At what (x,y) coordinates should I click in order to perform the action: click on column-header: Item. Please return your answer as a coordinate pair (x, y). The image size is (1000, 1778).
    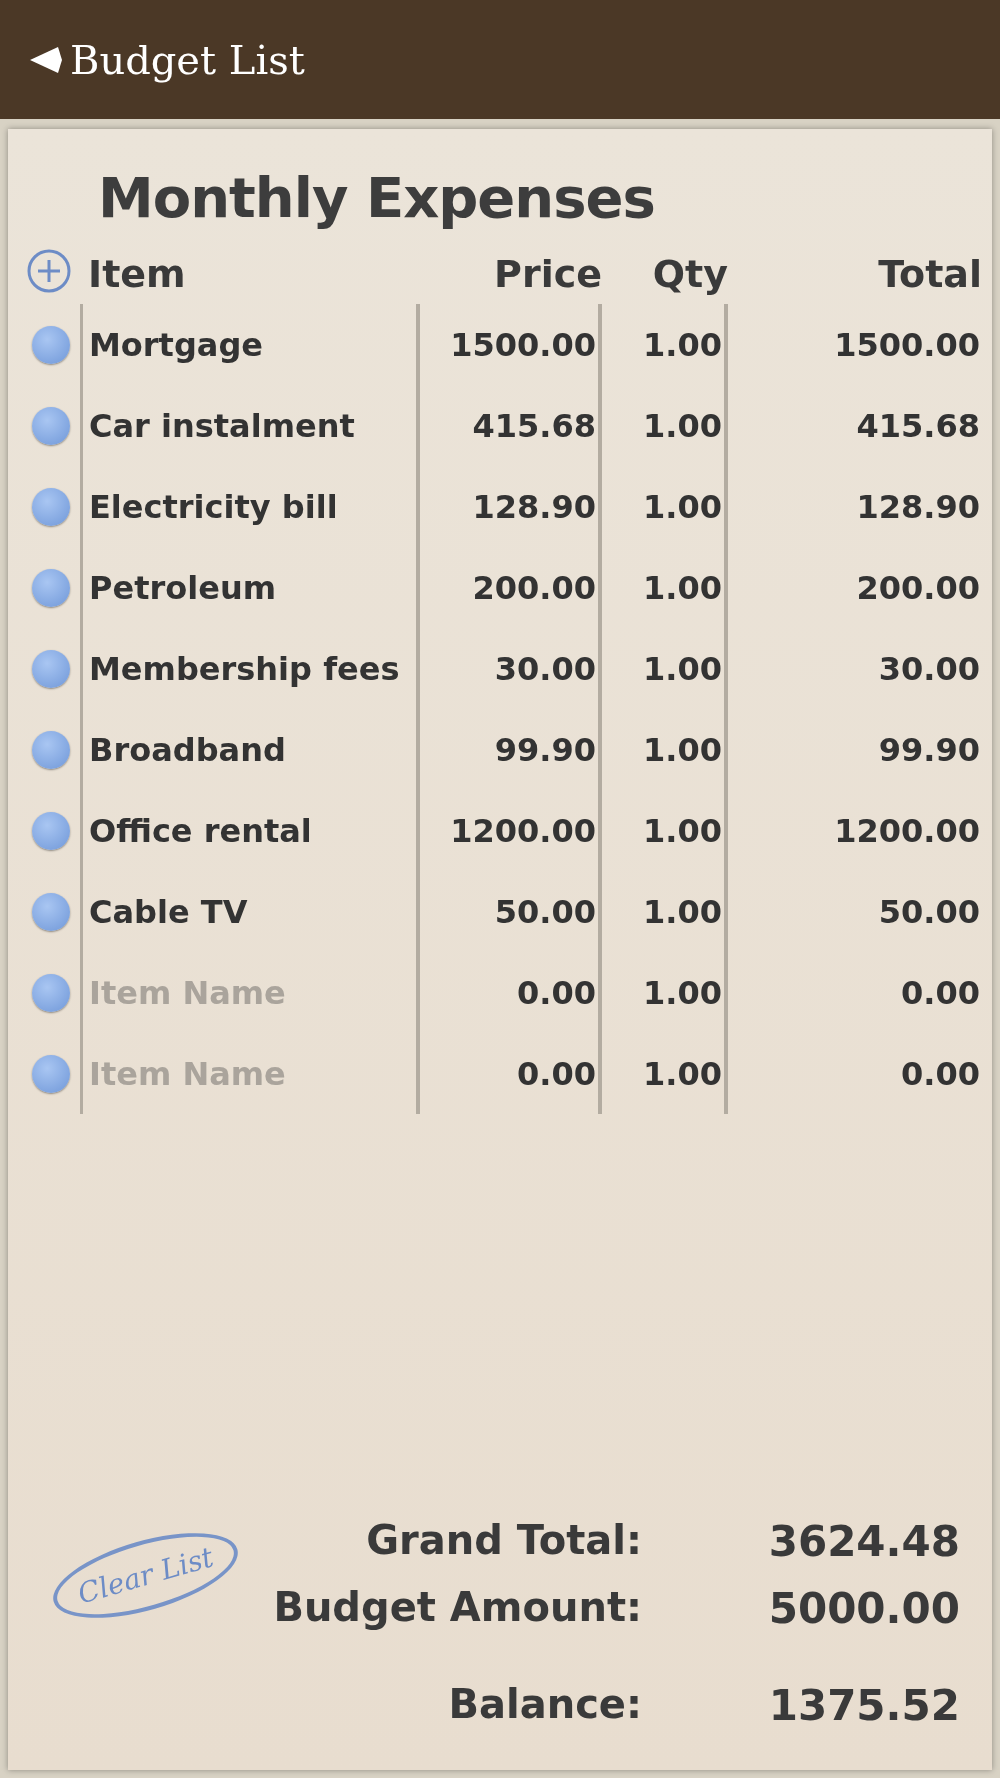
    Looking at the image, I should click on (137, 275).